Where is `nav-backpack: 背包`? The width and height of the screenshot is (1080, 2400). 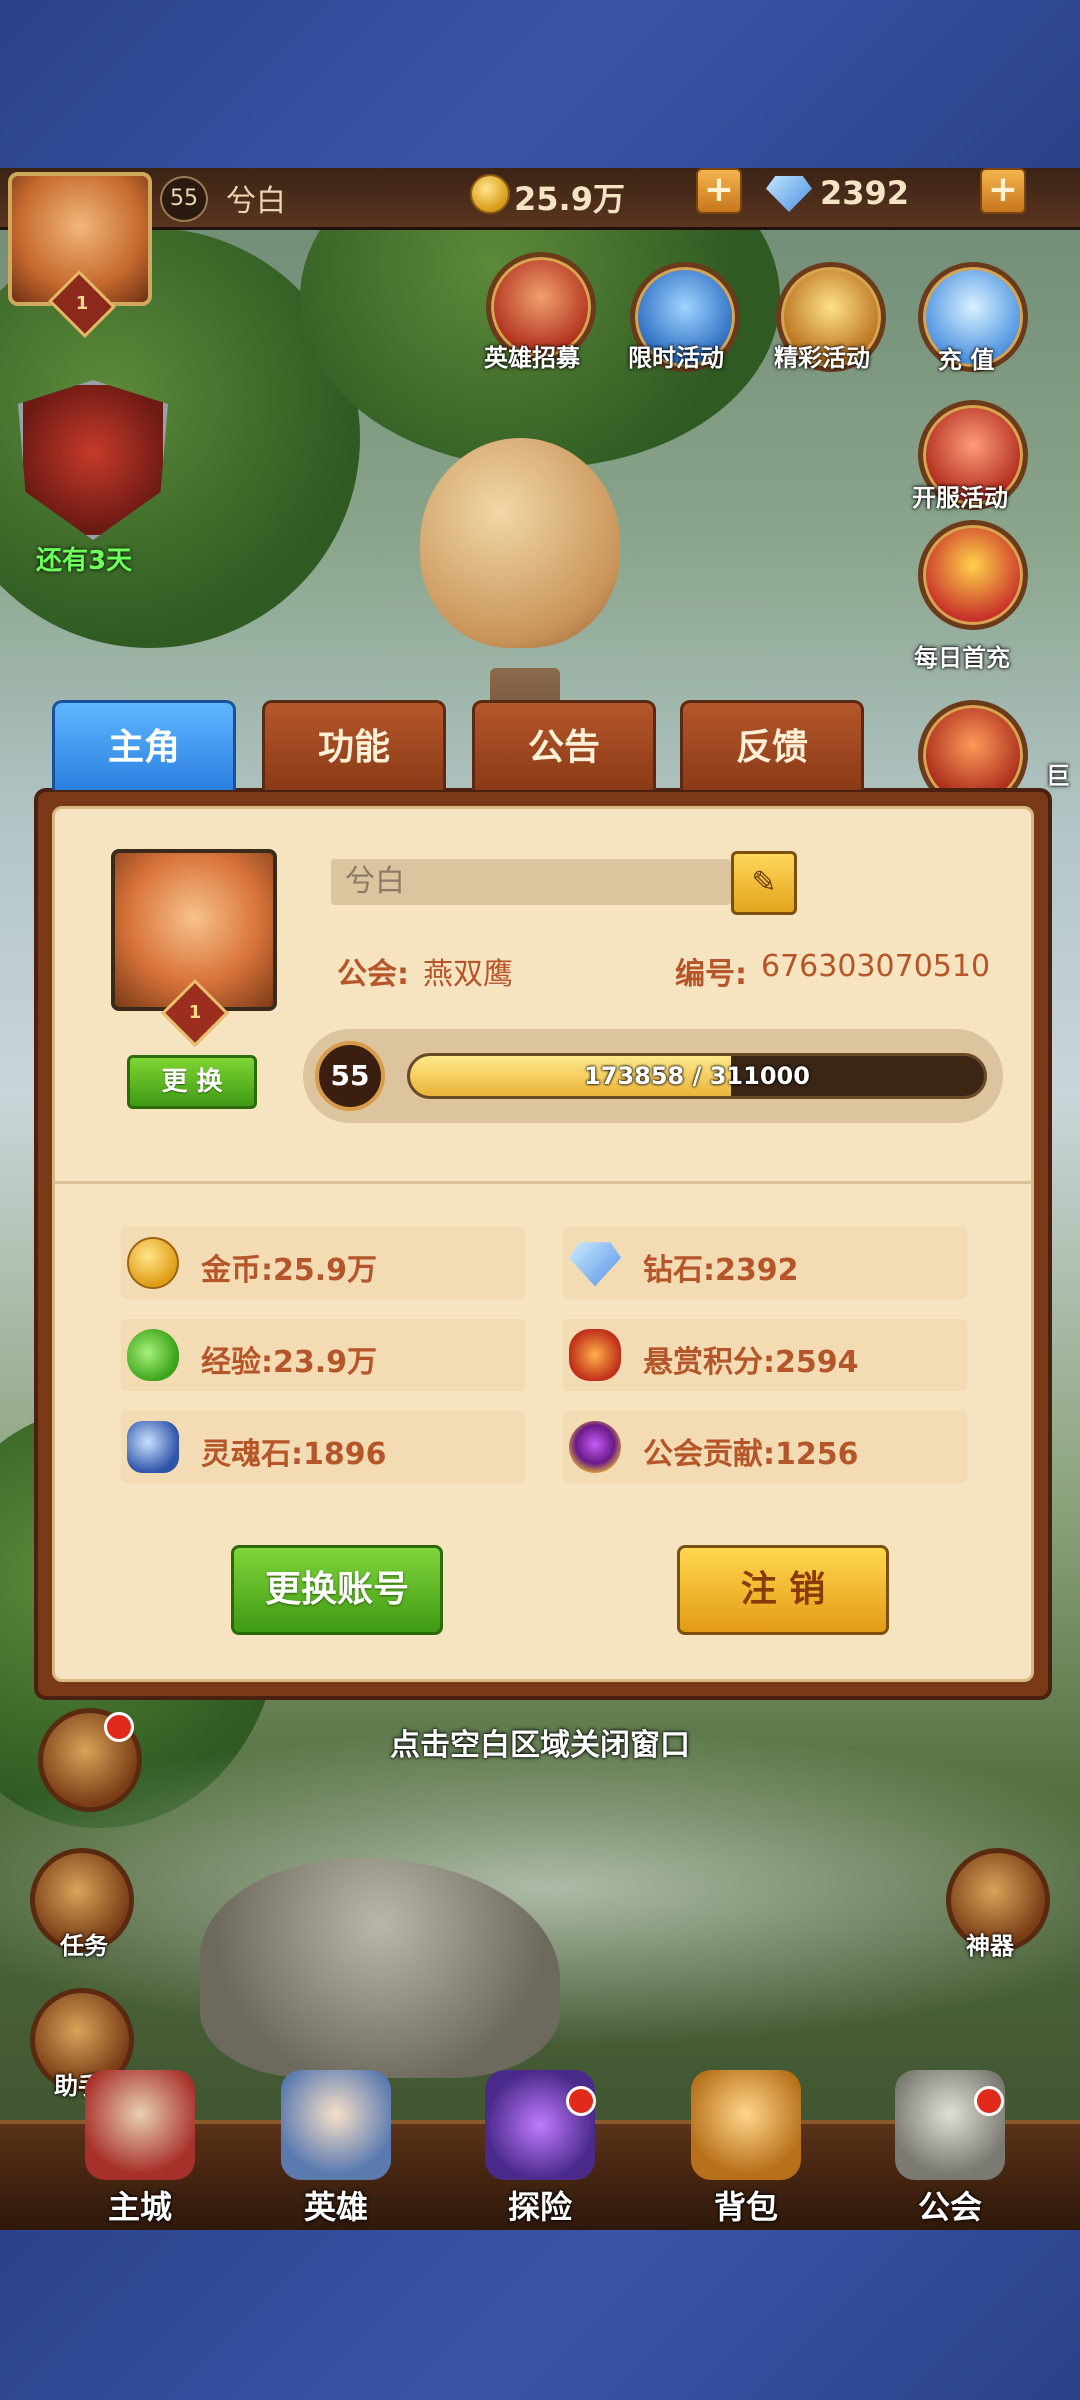 nav-backpack: 背包 is located at coordinates (746, 2150).